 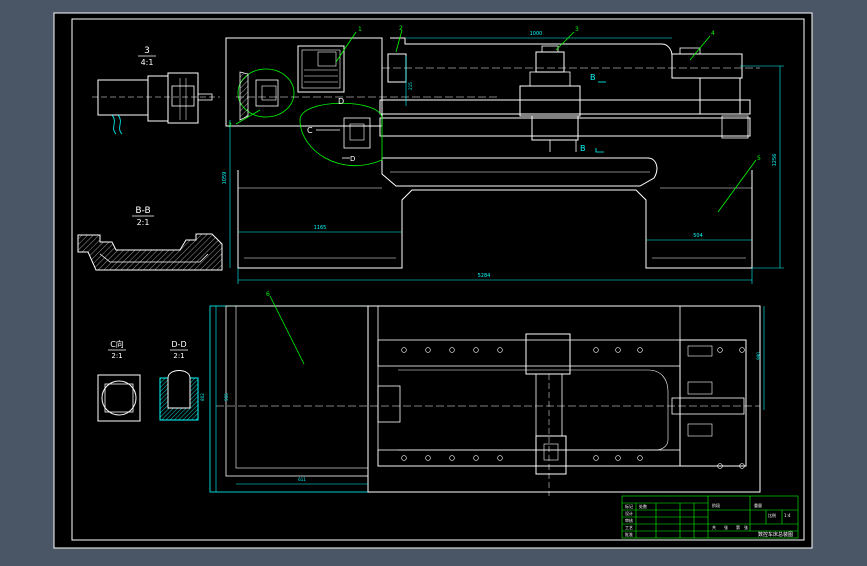 I want to click on section-dd-title: D-D, so click(x=178, y=344).